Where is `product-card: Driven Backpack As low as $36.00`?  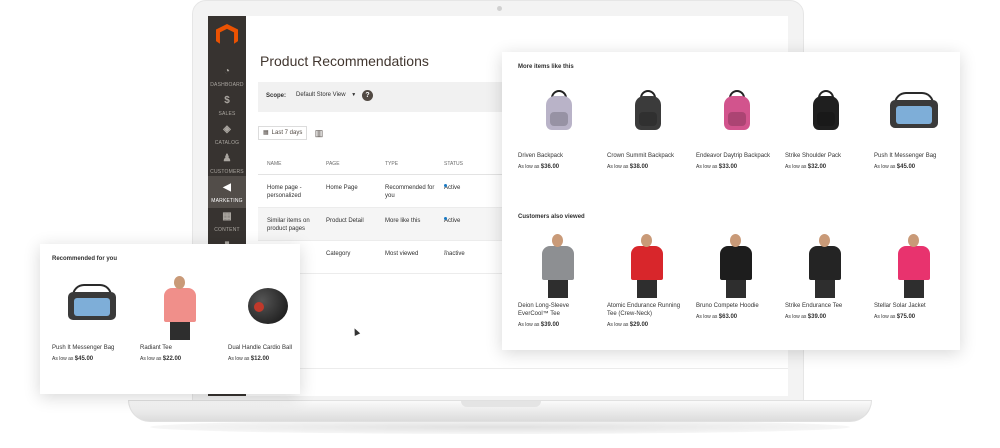 product-card: Driven Backpack As low as $36.00 is located at coordinates (558, 126).